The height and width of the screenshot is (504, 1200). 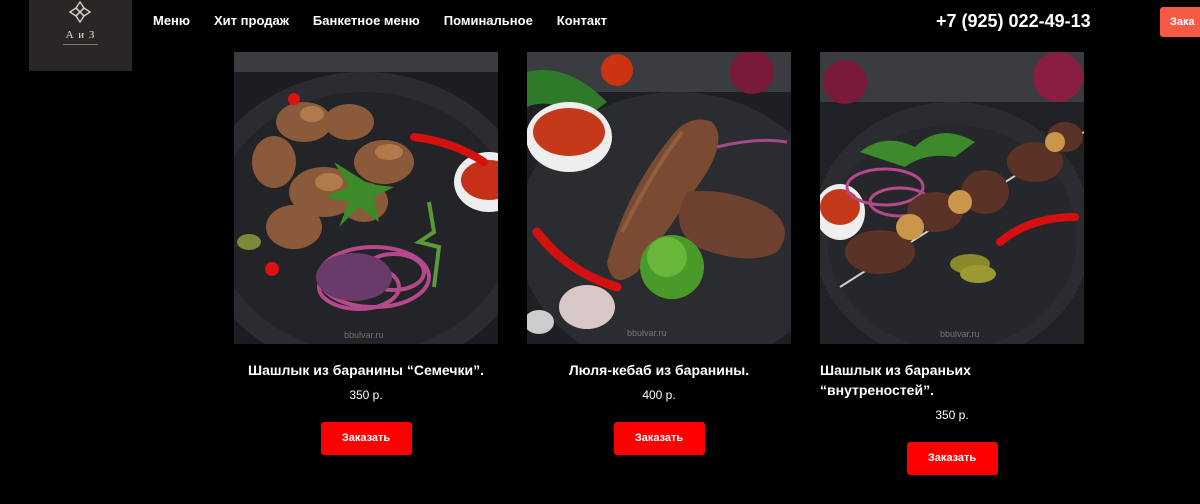 What do you see at coordinates (659, 370) in the screenshot?
I see `product-title: Люля-кебаб из баранины.` at bounding box center [659, 370].